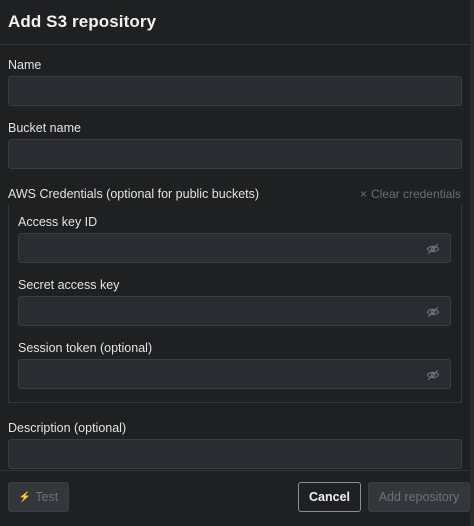 The image size is (474, 526). What do you see at coordinates (58, 222) in the screenshot?
I see `access-key-label: Access key ID` at bounding box center [58, 222].